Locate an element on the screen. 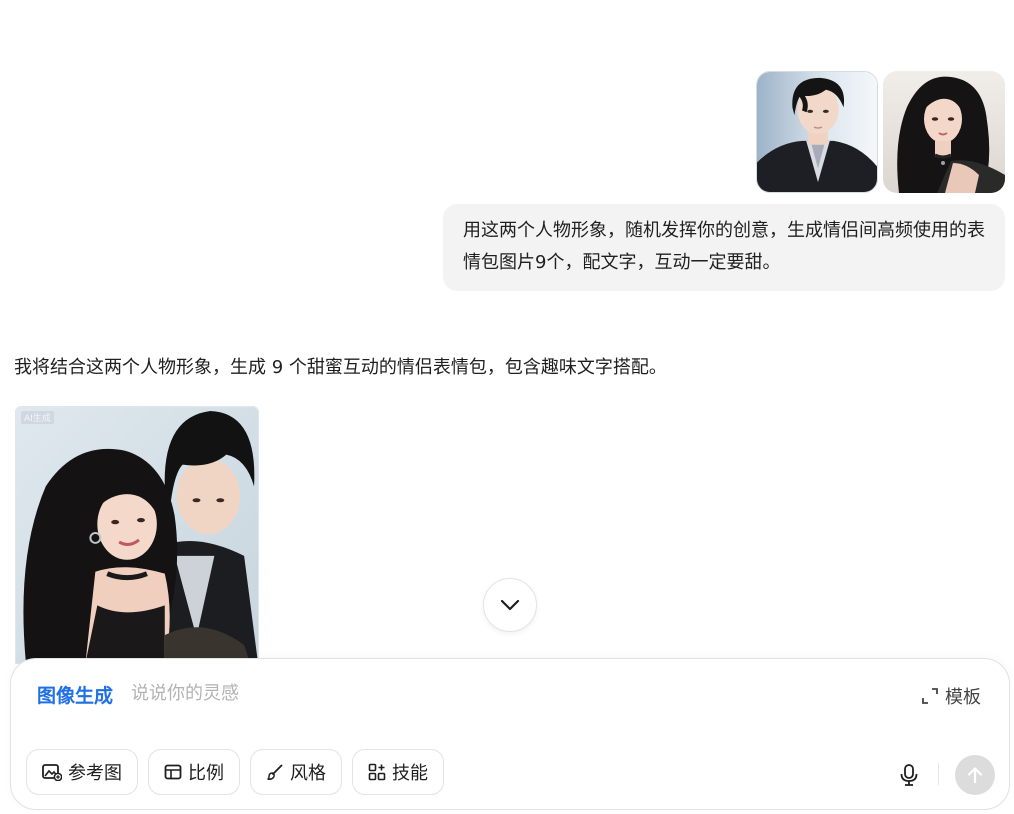 The height and width of the screenshot is (814, 1014). composer-toolbar: 参考图 比例 风格 技能 is located at coordinates (235, 772).